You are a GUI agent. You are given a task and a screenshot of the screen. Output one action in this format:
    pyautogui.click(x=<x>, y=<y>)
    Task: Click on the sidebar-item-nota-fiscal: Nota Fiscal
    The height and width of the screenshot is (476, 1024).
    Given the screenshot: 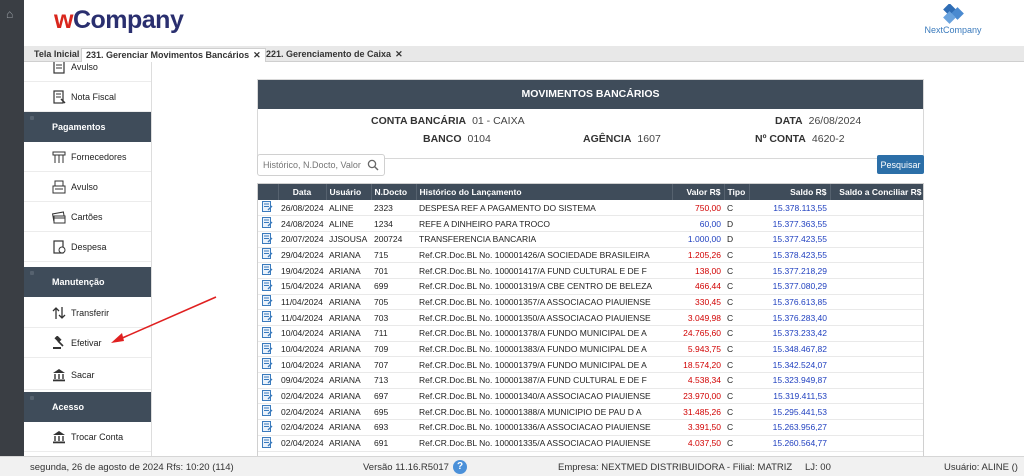 What is the action you would take?
    pyautogui.click(x=87, y=97)
    